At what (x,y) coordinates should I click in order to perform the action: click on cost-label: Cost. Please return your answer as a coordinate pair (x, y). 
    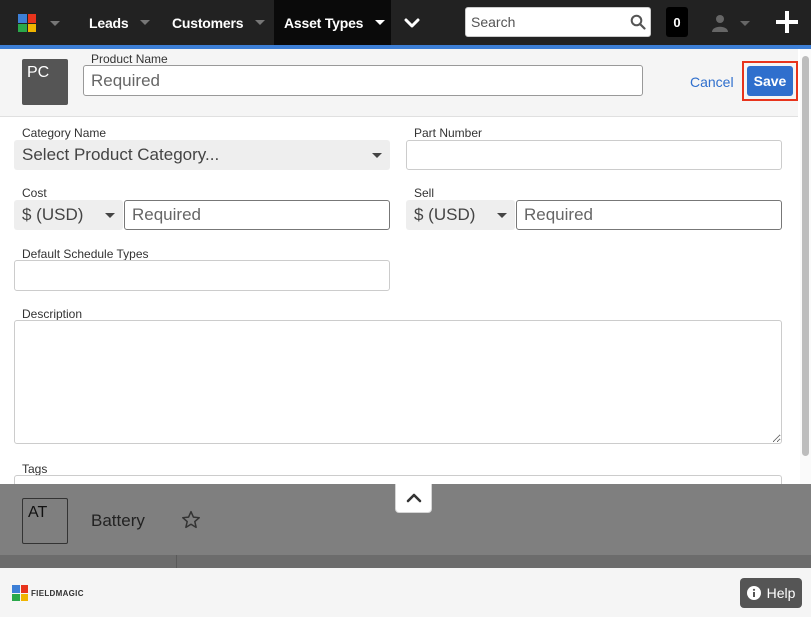
    Looking at the image, I should click on (34, 193).